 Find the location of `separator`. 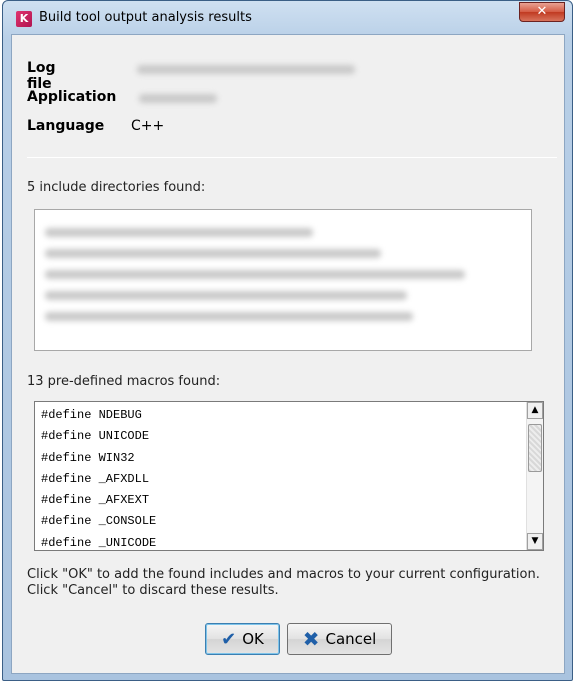

separator is located at coordinates (292, 157).